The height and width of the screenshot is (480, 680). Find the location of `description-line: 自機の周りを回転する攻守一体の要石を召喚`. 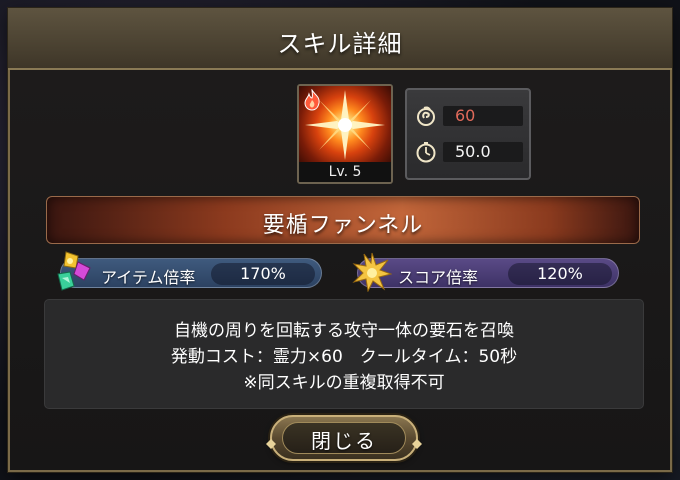

description-line: 自機の周りを回転する攻守一体の要石を召喚 is located at coordinates (344, 331).